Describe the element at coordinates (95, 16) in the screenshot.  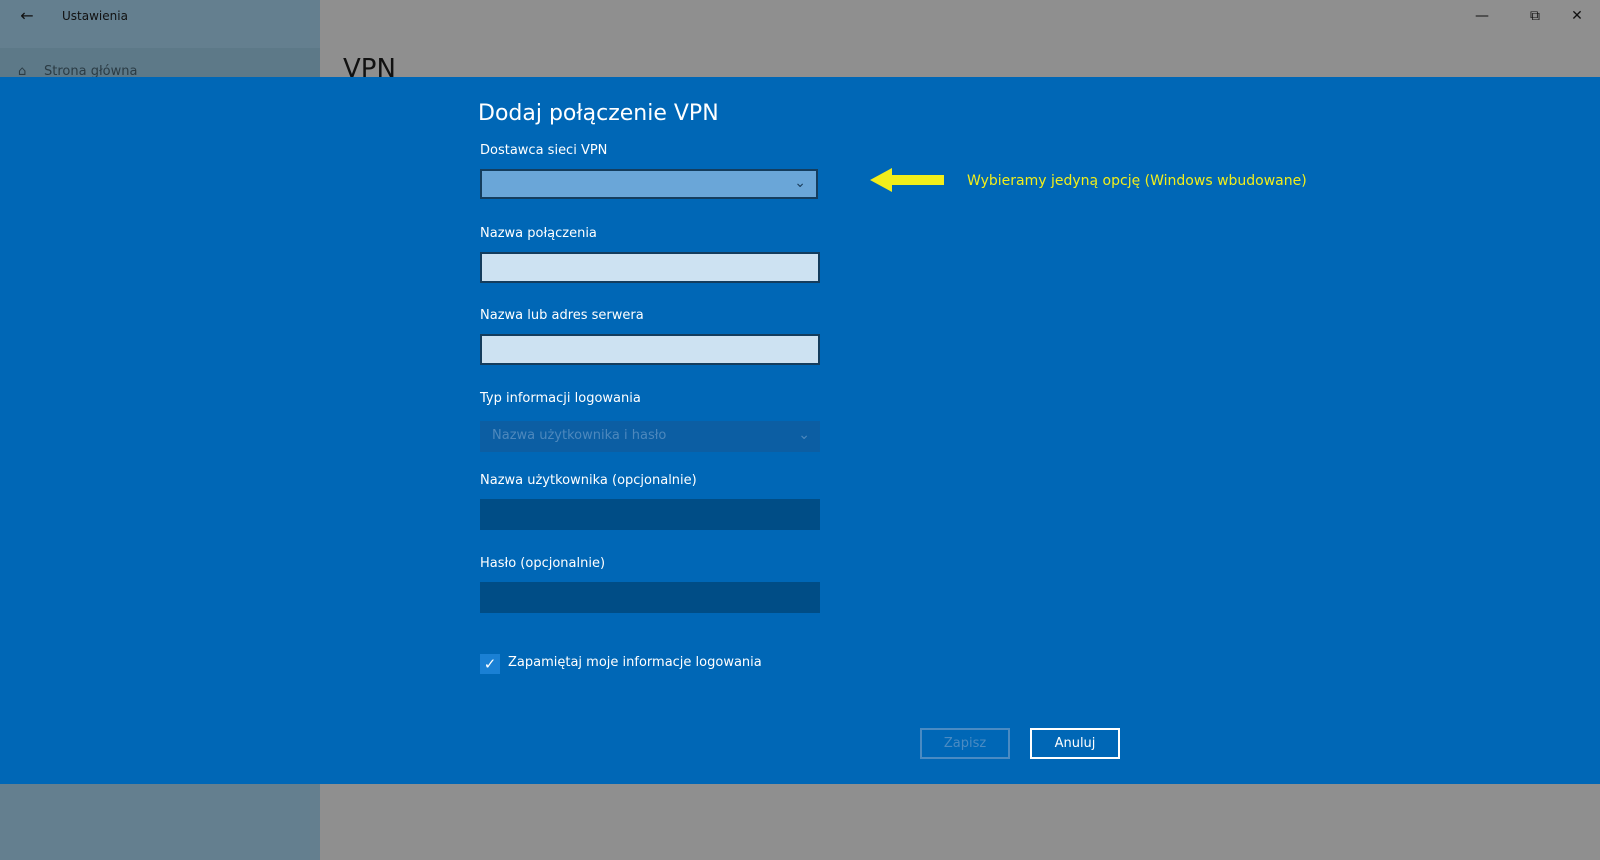
I see `window-title: Ustawienia` at that location.